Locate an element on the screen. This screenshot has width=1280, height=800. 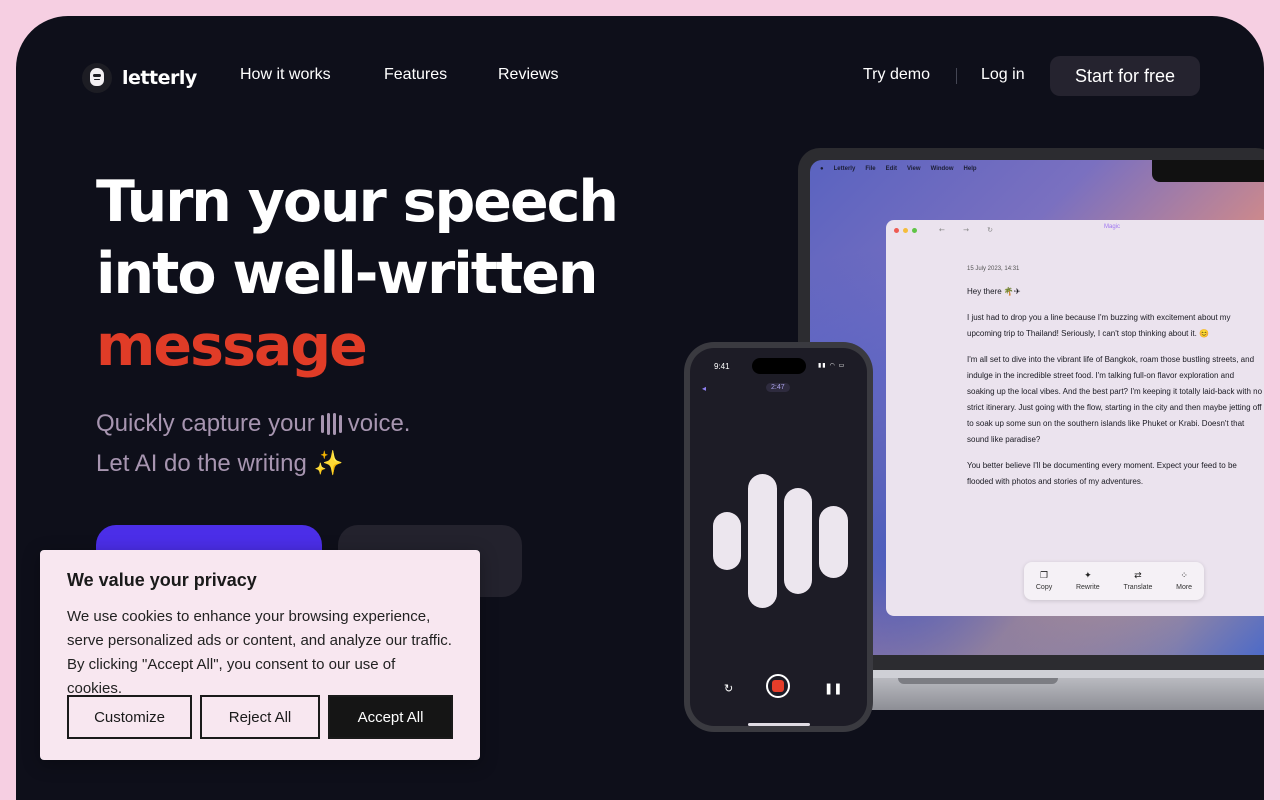
window-nav-arrows-icon: ← → ↻ is located at coordinates (970, 230).